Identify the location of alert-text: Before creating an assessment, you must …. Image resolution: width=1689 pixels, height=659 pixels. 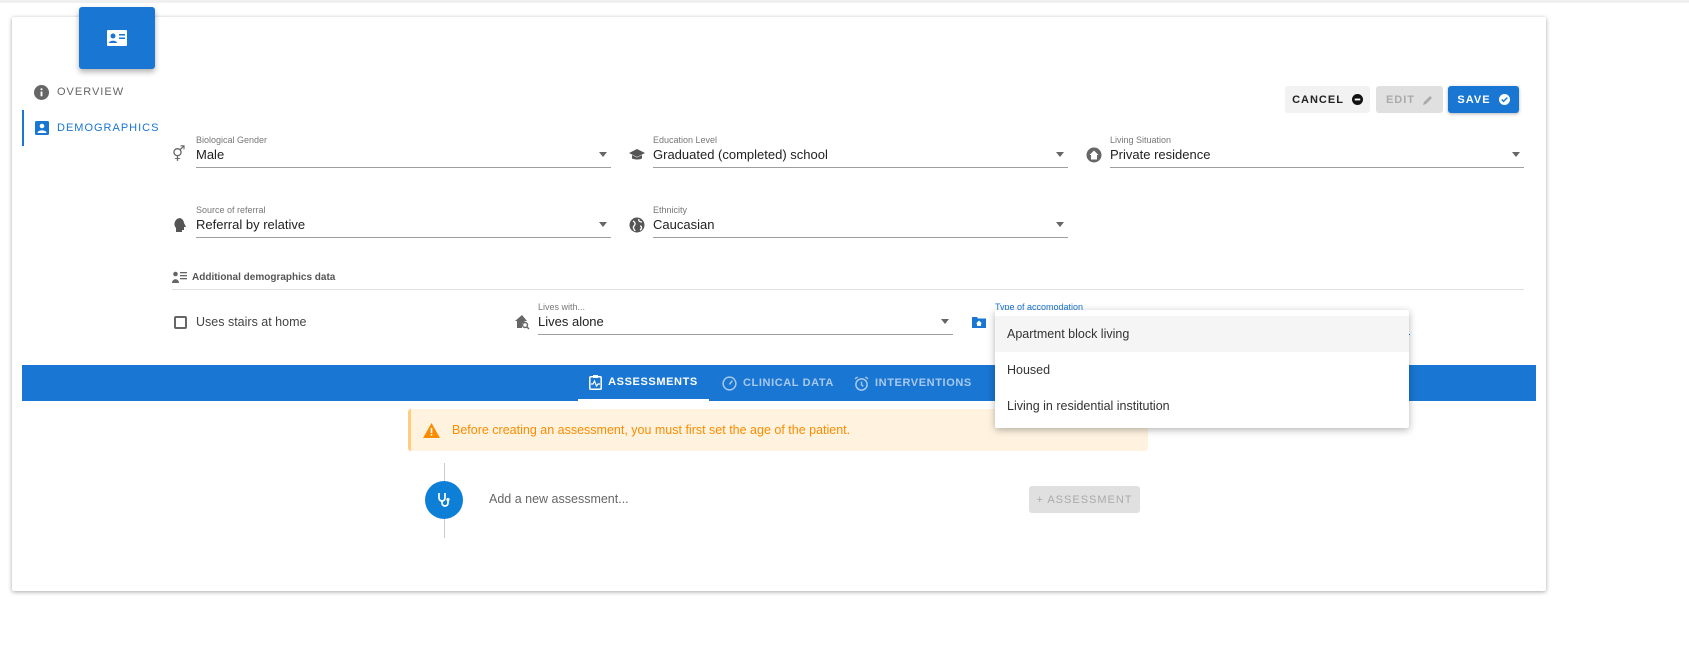
(651, 430).